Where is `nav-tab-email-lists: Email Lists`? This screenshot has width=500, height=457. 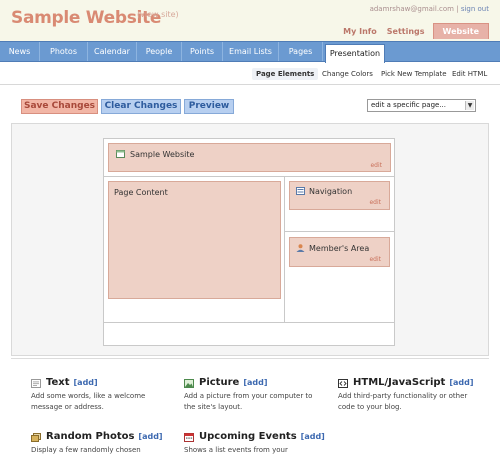 nav-tab-email-lists: Email Lists is located at coordinates (251, 51).